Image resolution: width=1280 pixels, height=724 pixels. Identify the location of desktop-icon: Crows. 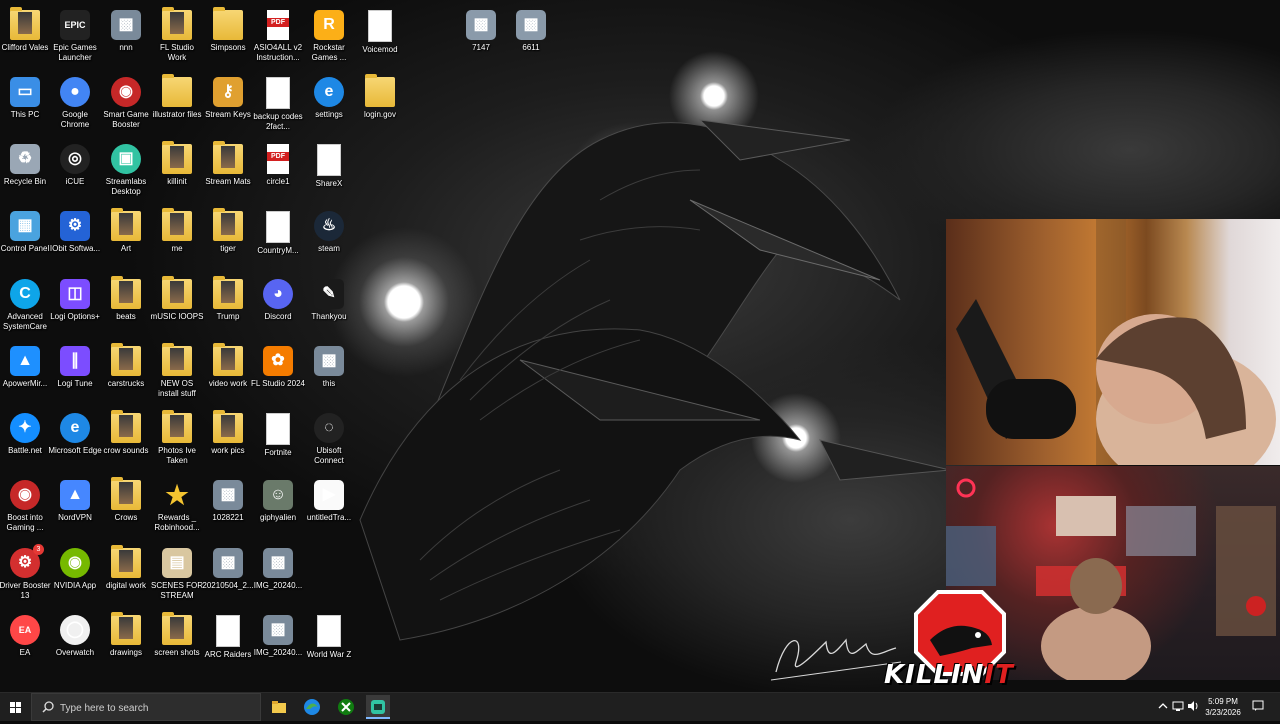
(126, 508).